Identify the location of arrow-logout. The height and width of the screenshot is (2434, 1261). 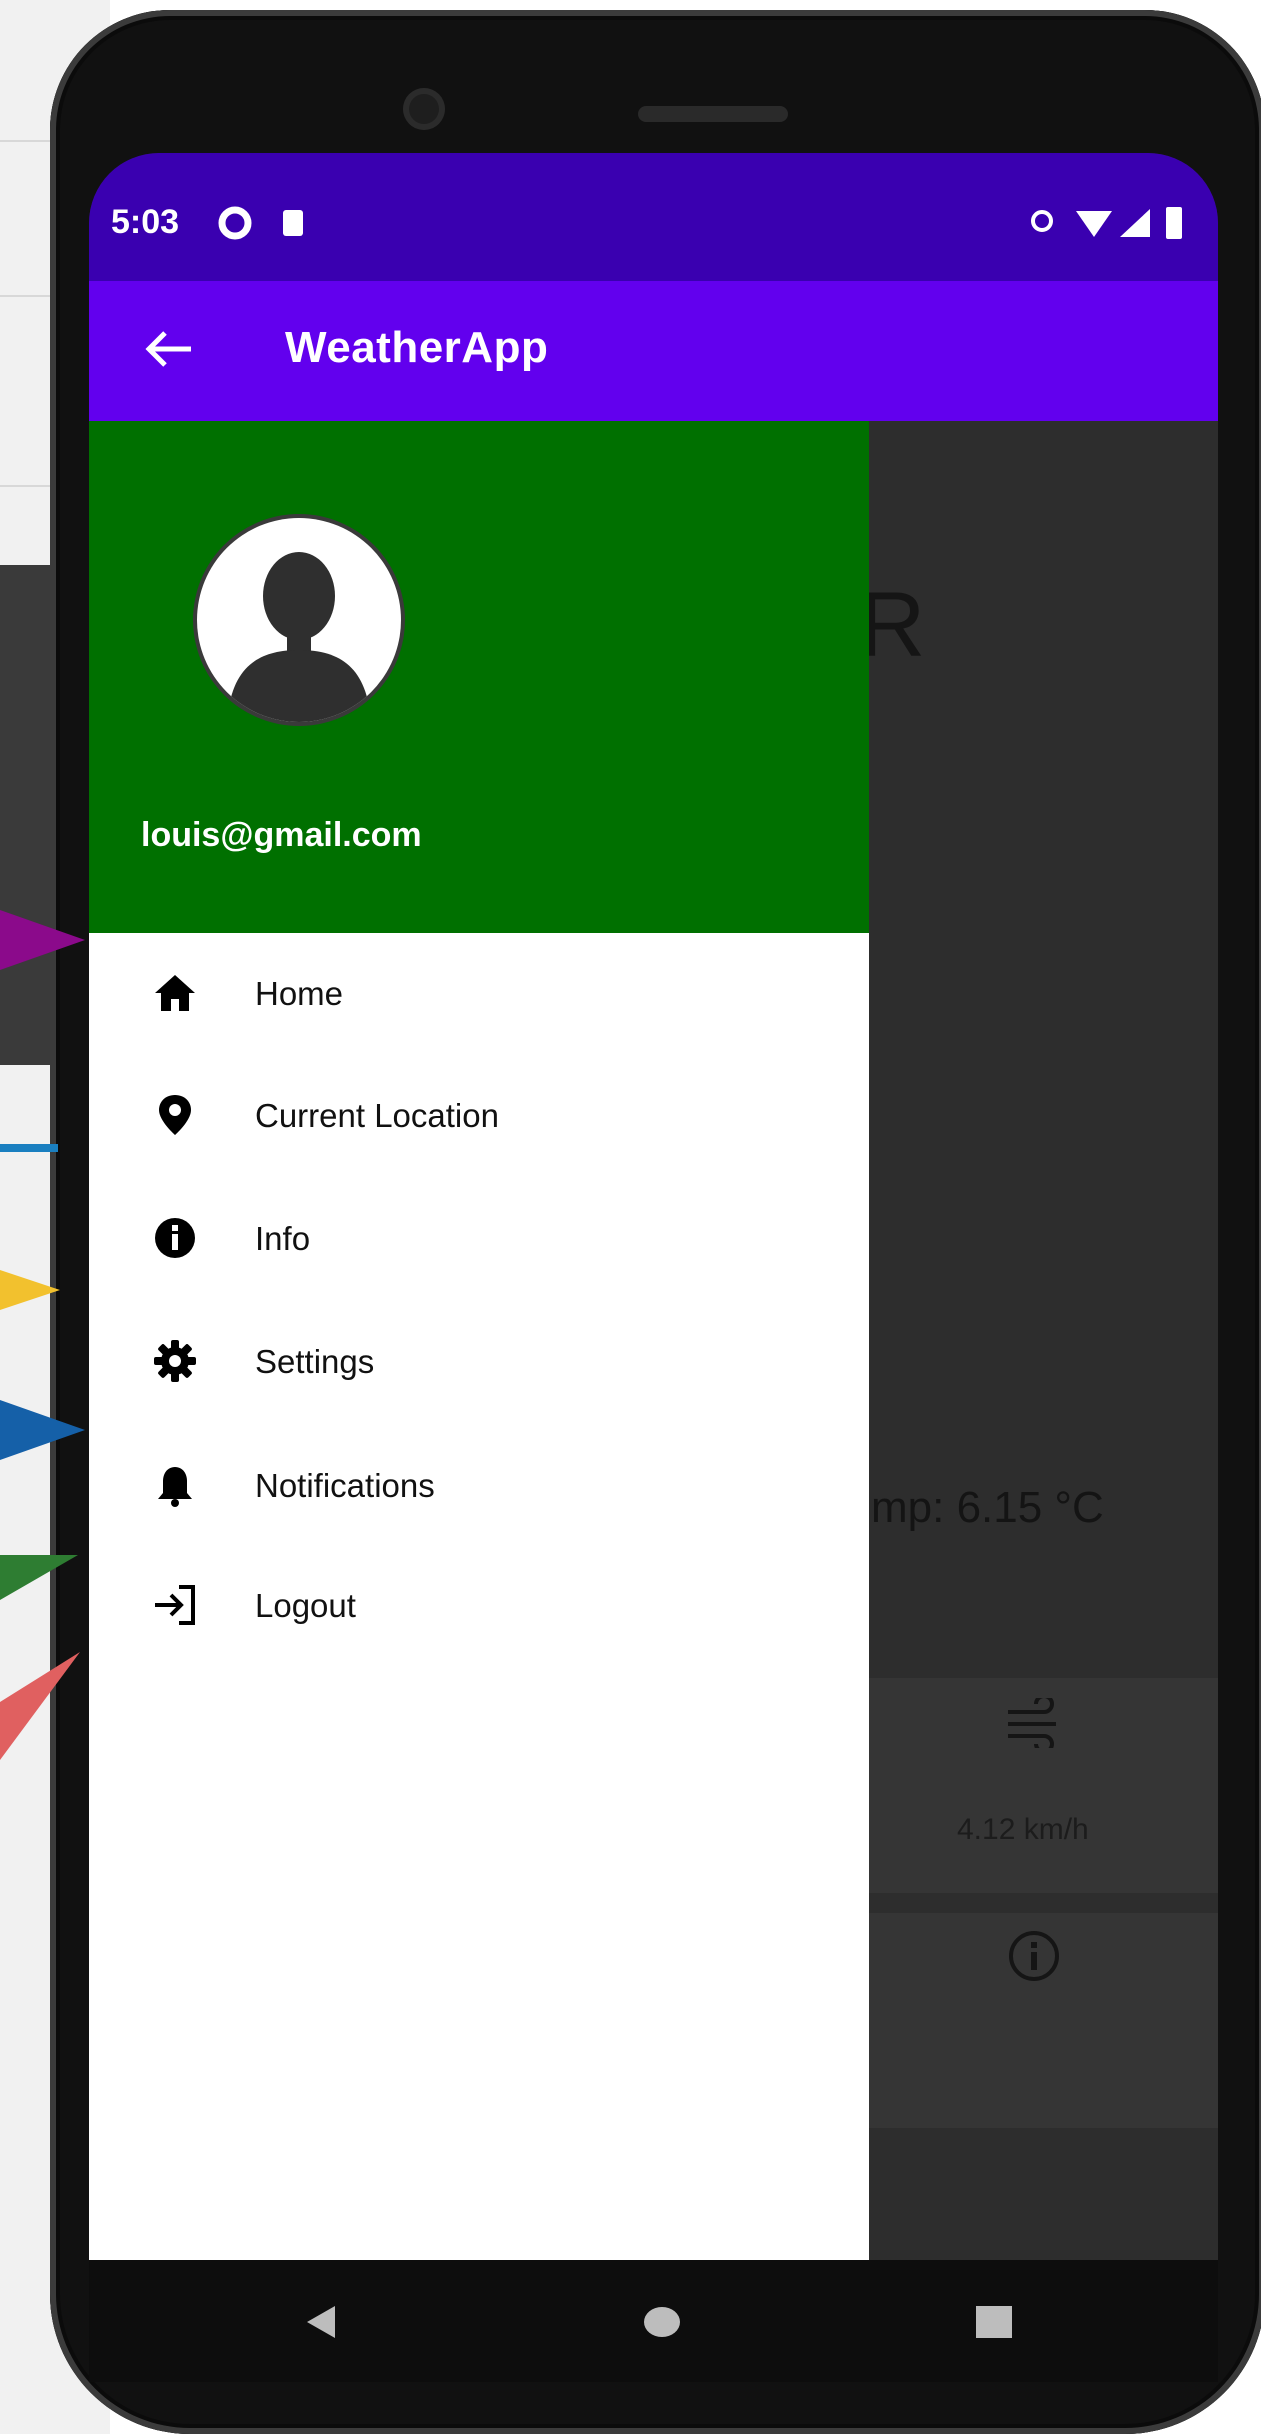
(40, 1706).